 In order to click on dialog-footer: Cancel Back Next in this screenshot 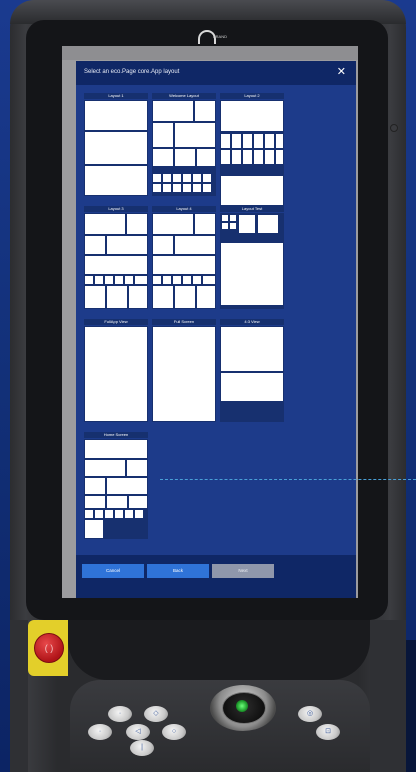, I will do `click(216, 576)`.